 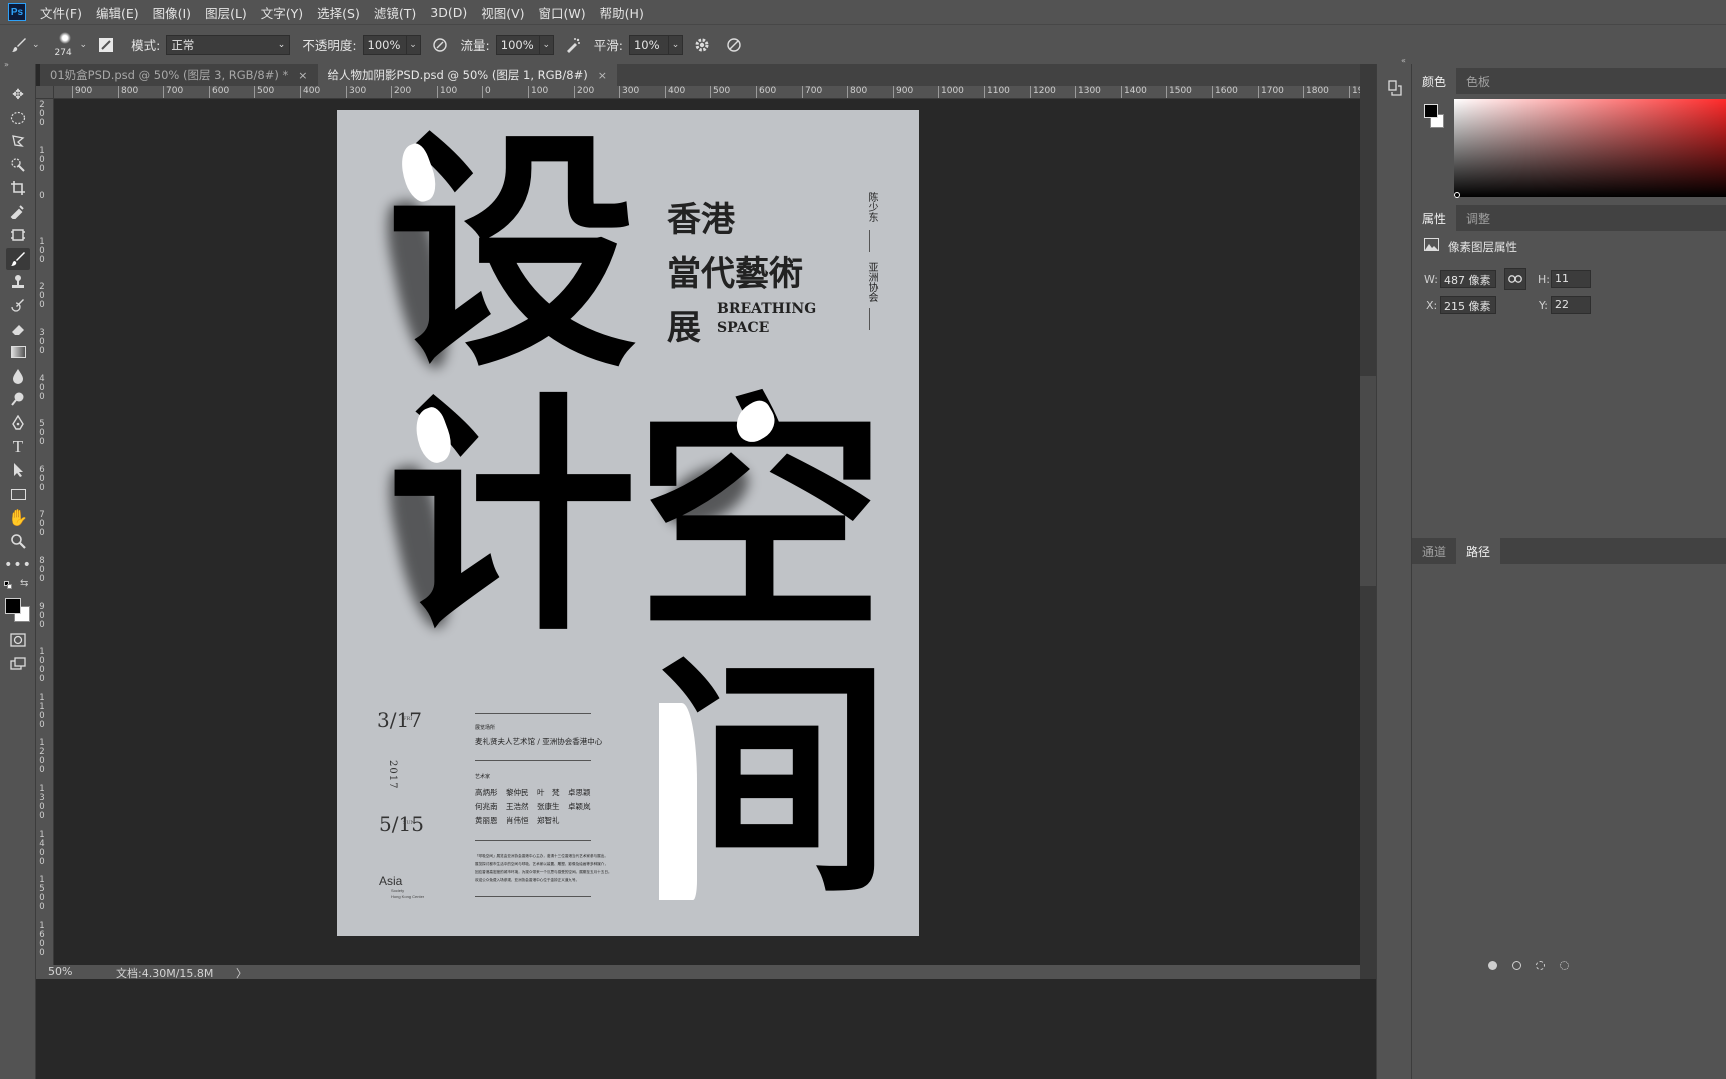 What do you see at coordinates (467, 75) in the screenshot?
I see `tab-document-2: 给人物加阴影PSD.psd @ 50% (图层 1, RGB/8#) ×` at bounding box center [467, 75].